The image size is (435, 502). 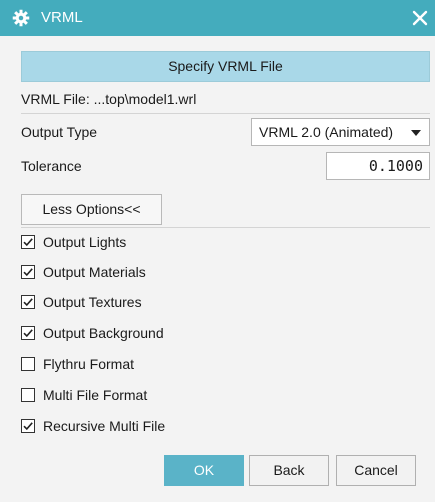 I want to click on ok-button: OK, so click(x=204, y=470).